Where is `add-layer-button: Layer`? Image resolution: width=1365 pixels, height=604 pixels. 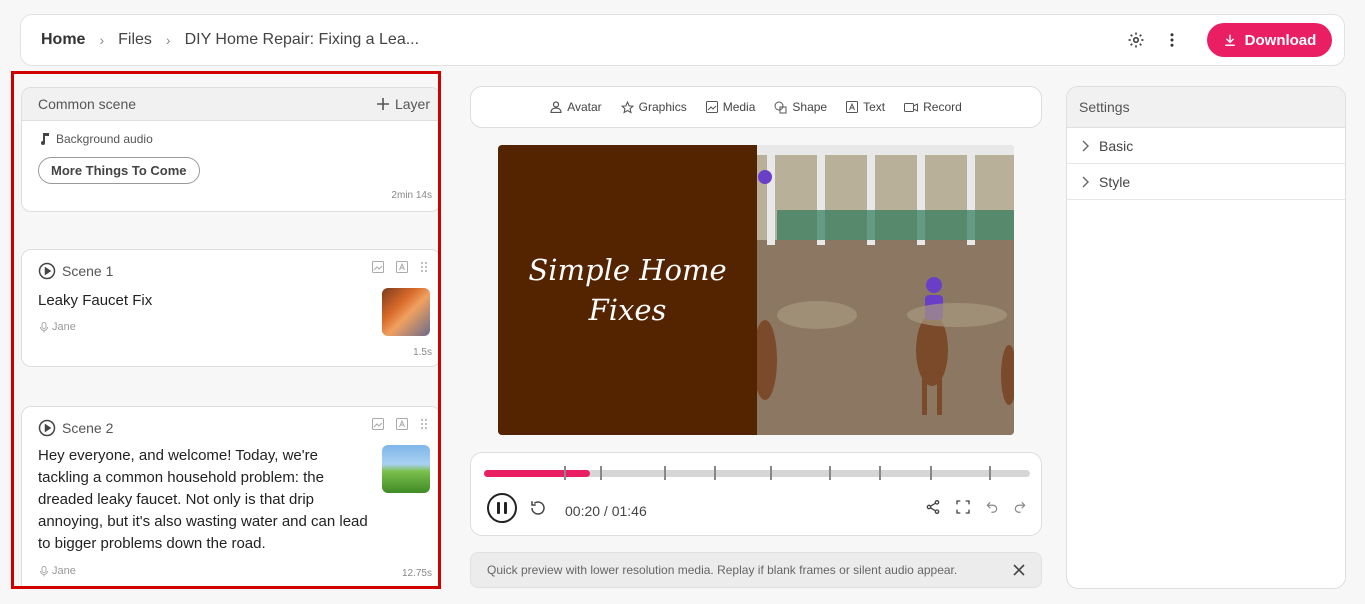
add-layer-button: Layer is located at coordinates (403, 104).